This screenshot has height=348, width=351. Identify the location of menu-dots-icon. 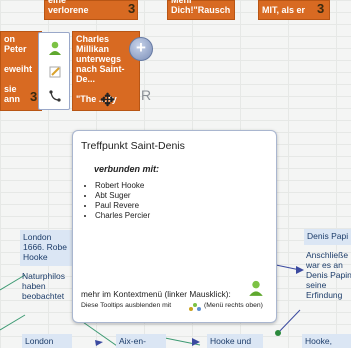
(195, 308).